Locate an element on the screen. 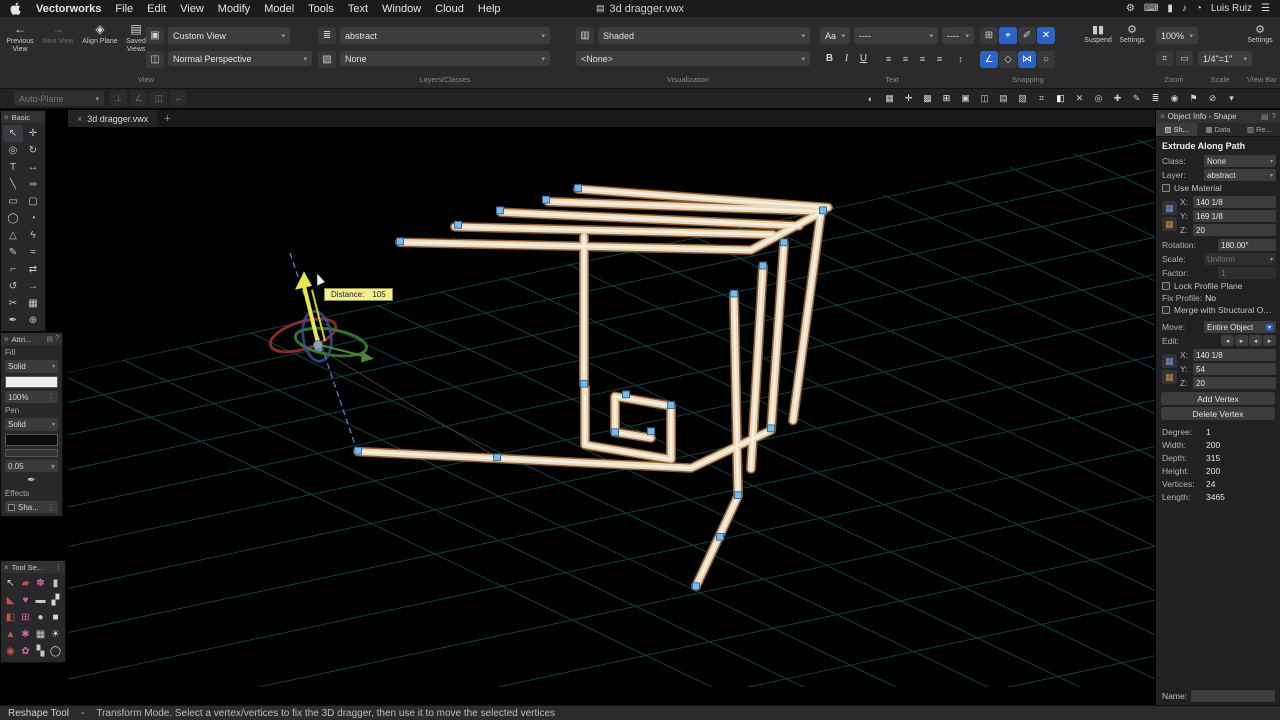  align-justify-icon: ≡ is located at coordinates (939, 58).